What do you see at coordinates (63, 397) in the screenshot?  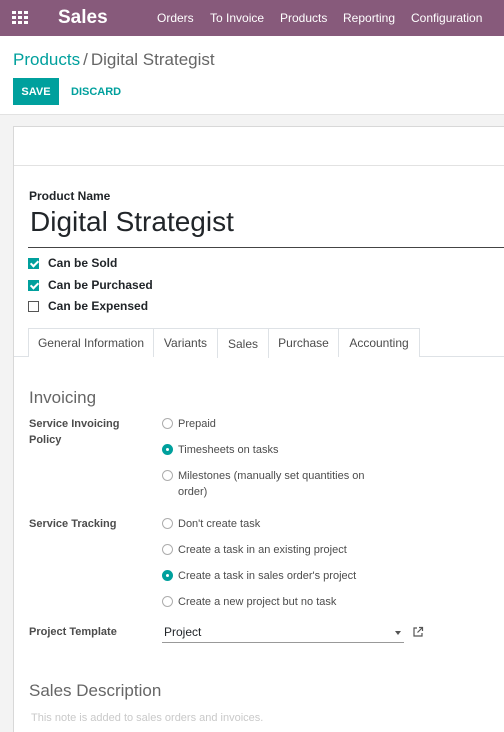 I see `invoicing-title: Invoicing` at bounding box center [63, 397].